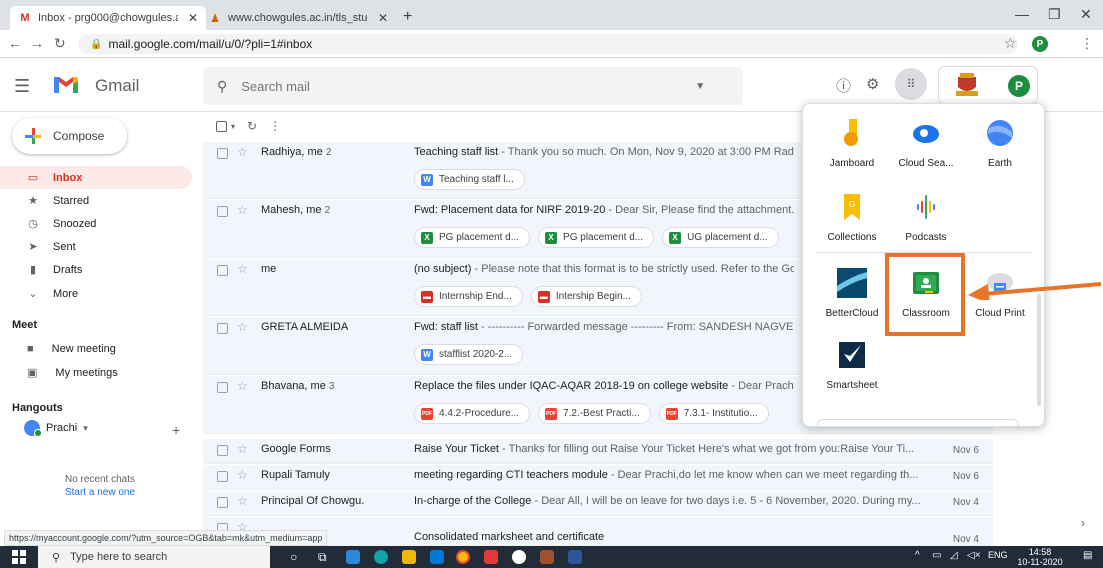  Describe the element at coordinates (547, 557) in the screenshot. I see `app-emblem-icon` at that location.